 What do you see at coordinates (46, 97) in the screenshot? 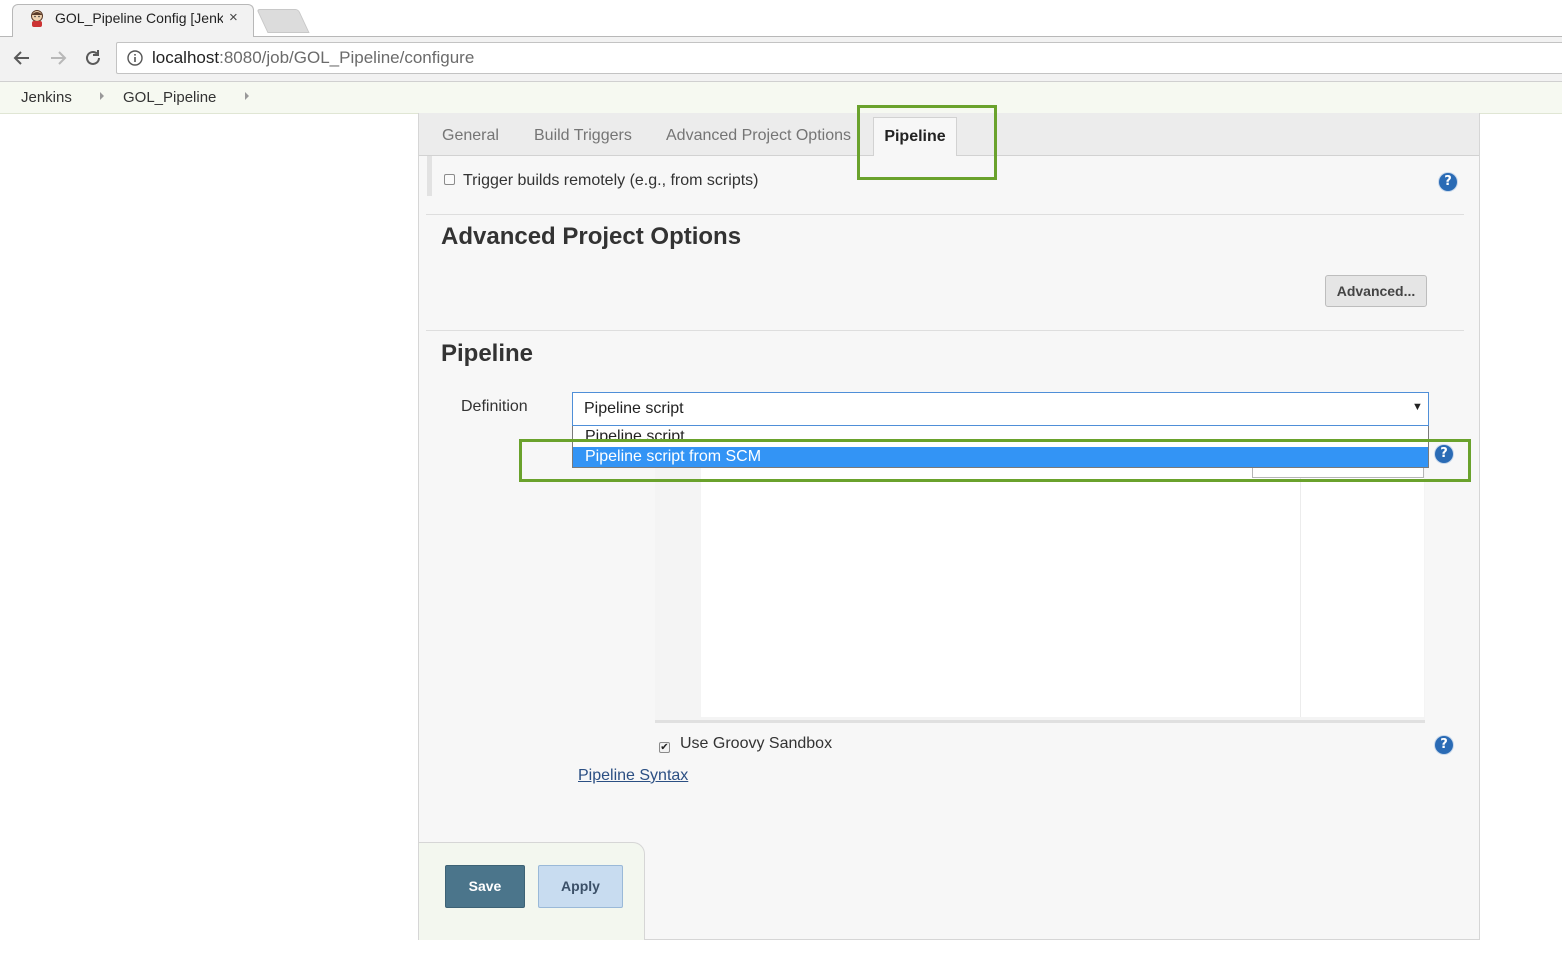
I see `breadcrumb-item-jenkins: Jenkins` at bounding box center [46, 97].